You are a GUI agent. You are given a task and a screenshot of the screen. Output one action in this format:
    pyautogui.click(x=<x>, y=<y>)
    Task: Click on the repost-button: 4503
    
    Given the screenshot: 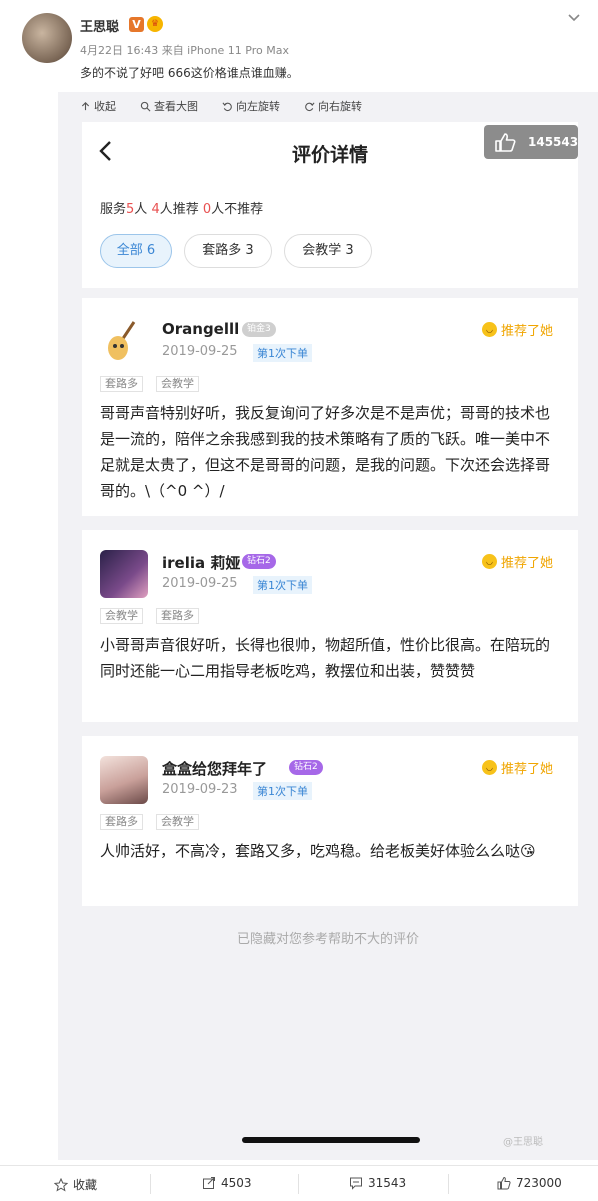 What is the action you would take?
    pyautogui.click(x=227, y=1183)
    